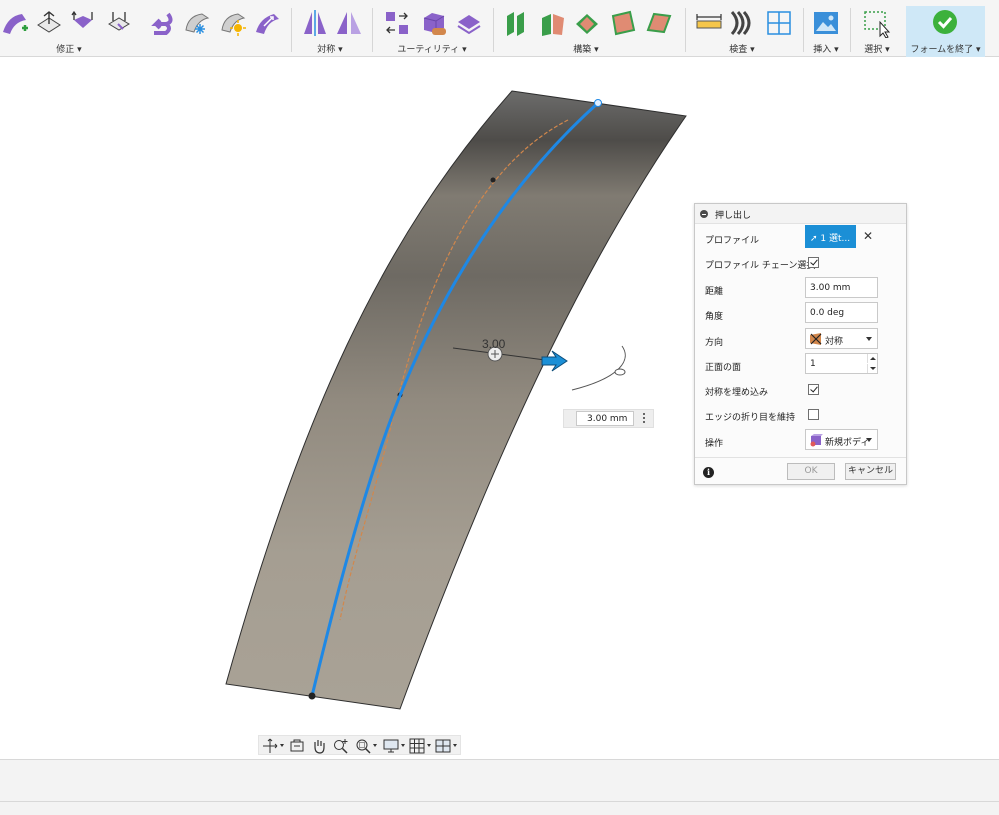 This screenshot has height=815, width=999. What do you see at coordinates (623, 23) in the screenshot?
I see `midplane-icon` at bounding box center [623, 23].